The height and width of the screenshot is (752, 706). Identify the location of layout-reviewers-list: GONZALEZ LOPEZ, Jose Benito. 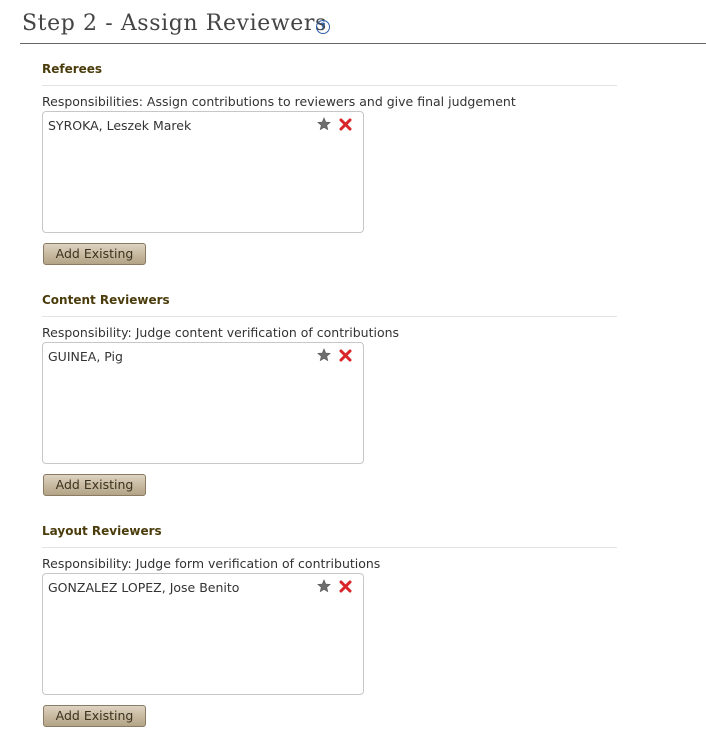
(203, 634).